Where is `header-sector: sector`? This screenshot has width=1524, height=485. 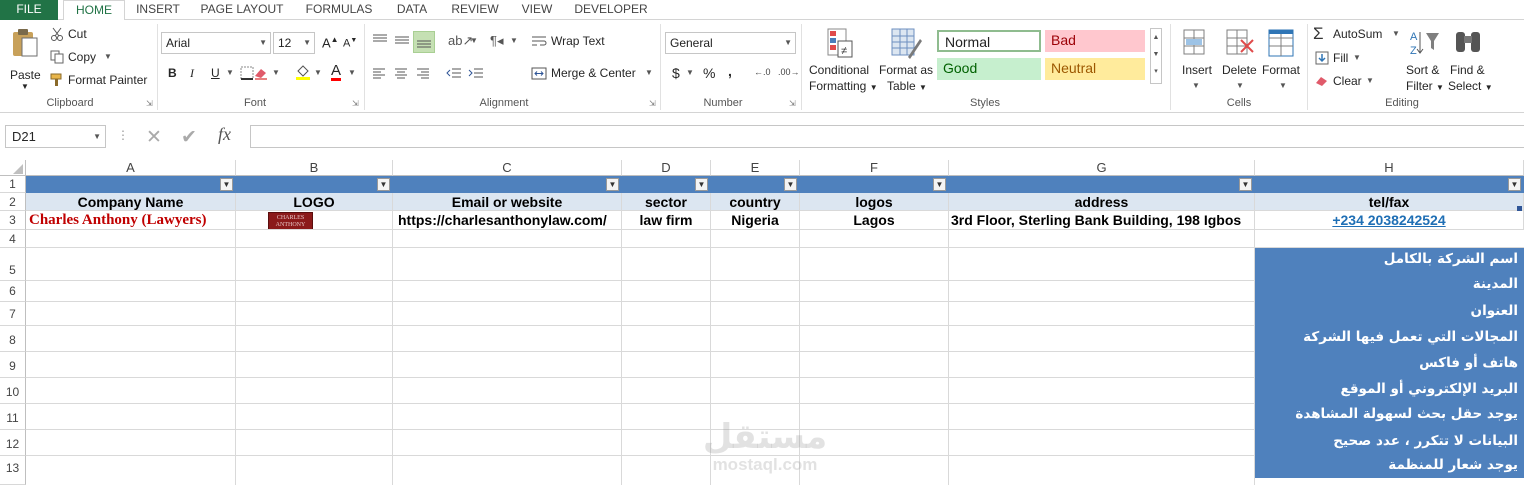 header-sector: sector is located at coordinates (666, 202).